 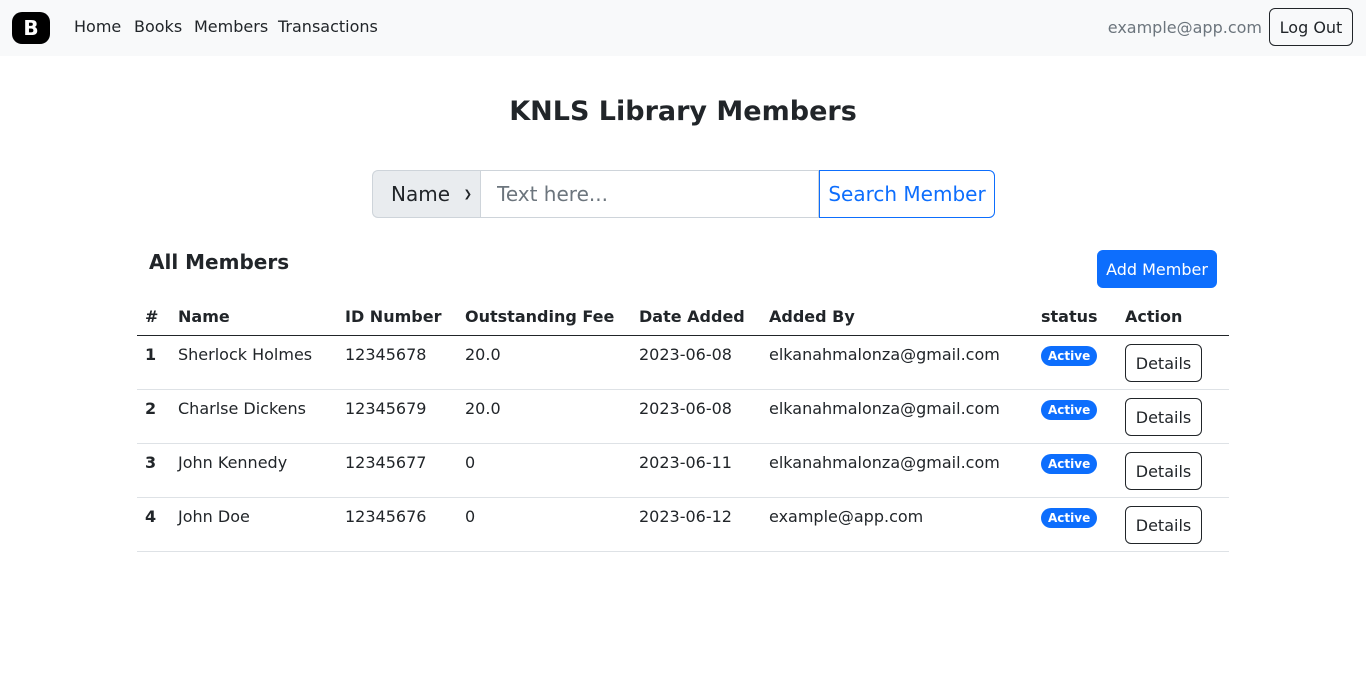 I want to click on column-header-id-number: ID Number, so click(x=397, y=317).